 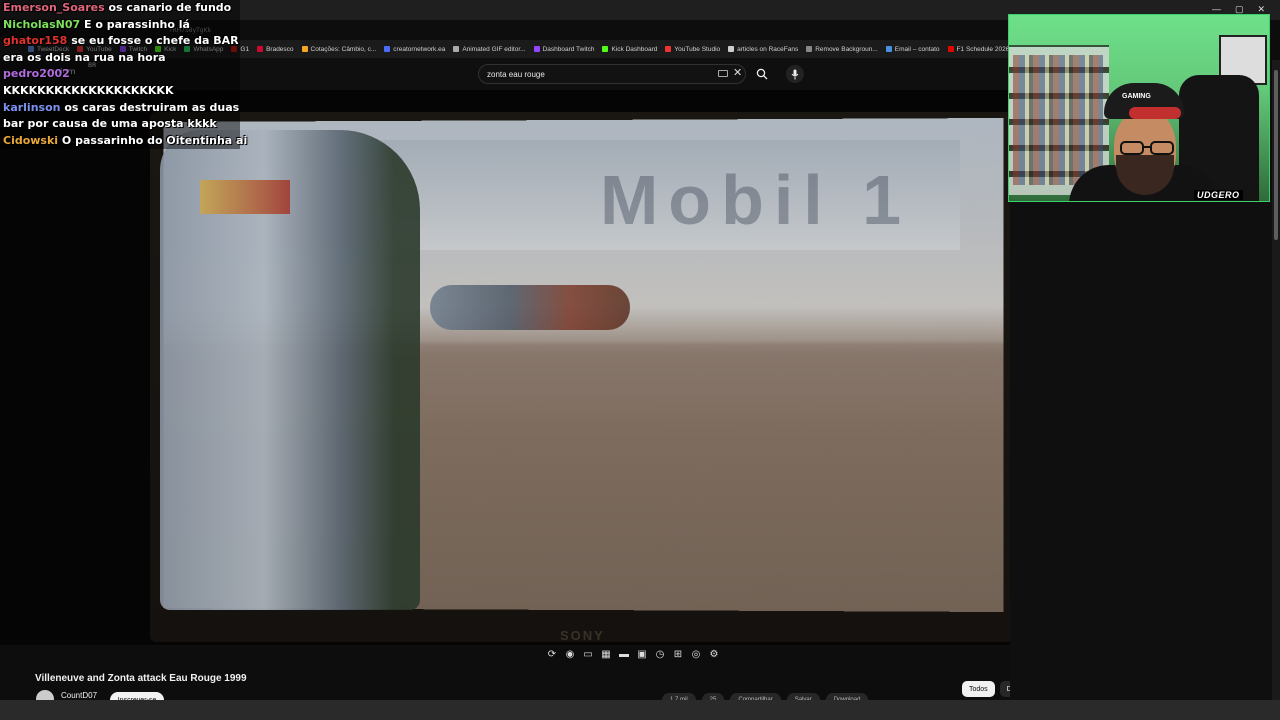 What do you see at coordinates (530, 307) in the screenshot?
I see `tv-crashing-car` at bounding box center [530, 307].